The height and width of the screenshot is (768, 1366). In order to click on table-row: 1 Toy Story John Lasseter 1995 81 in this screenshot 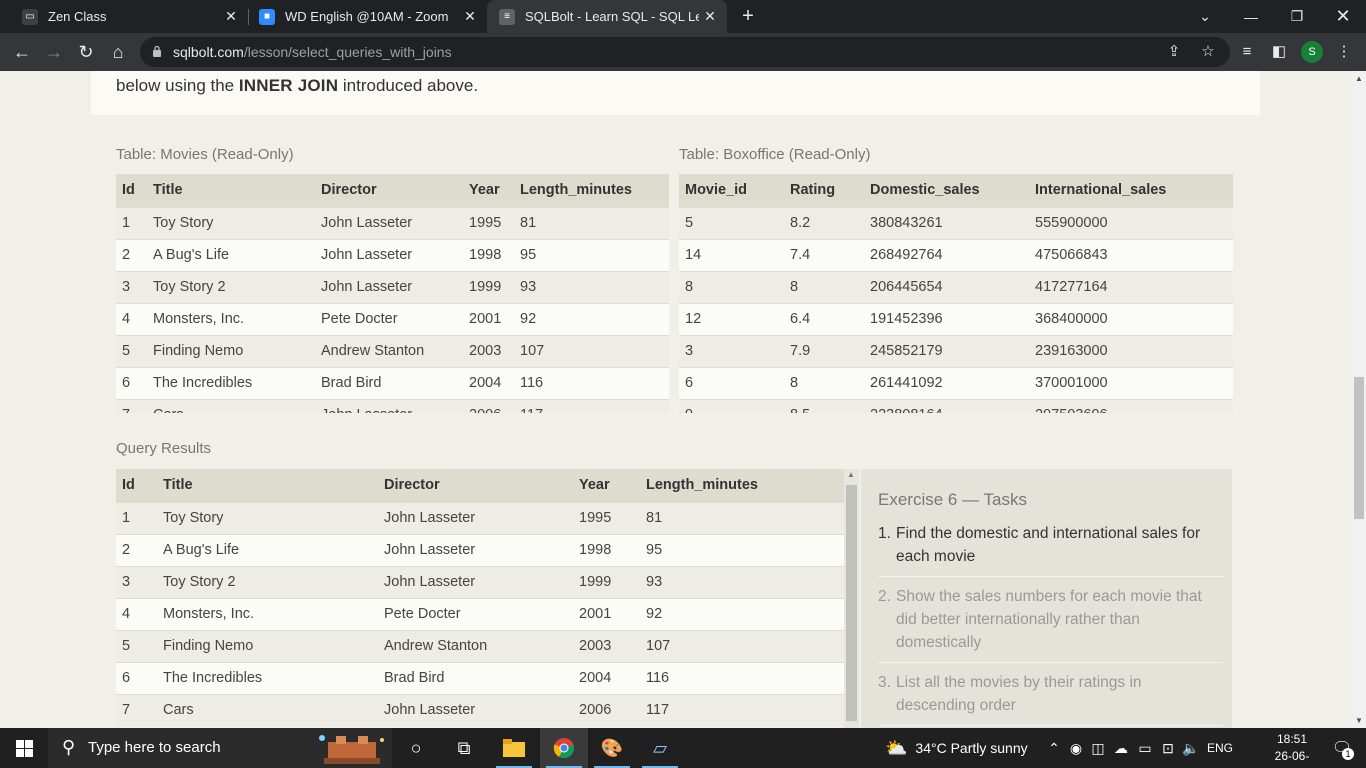, I will do `click(392, 222)`.